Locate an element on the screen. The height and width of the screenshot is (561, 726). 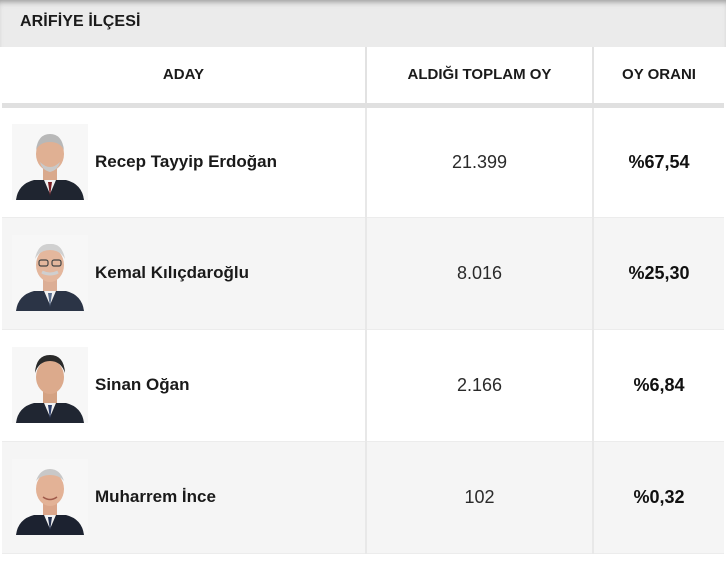
district-header: ARİFİYE İLÇESİ is located at coordinates (363, 23).